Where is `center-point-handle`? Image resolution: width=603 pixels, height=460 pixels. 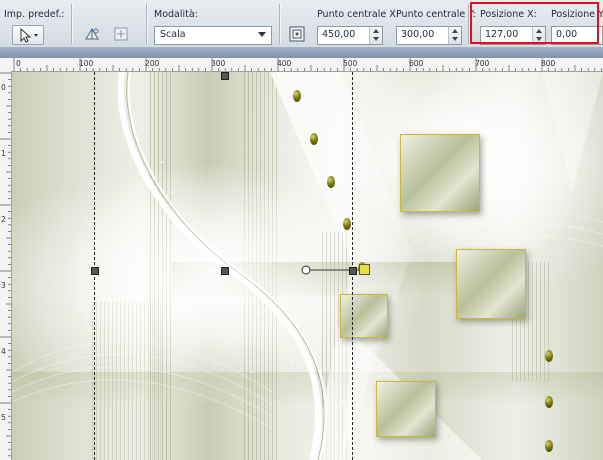
center-point-handle is located at coordinates (364, 269).